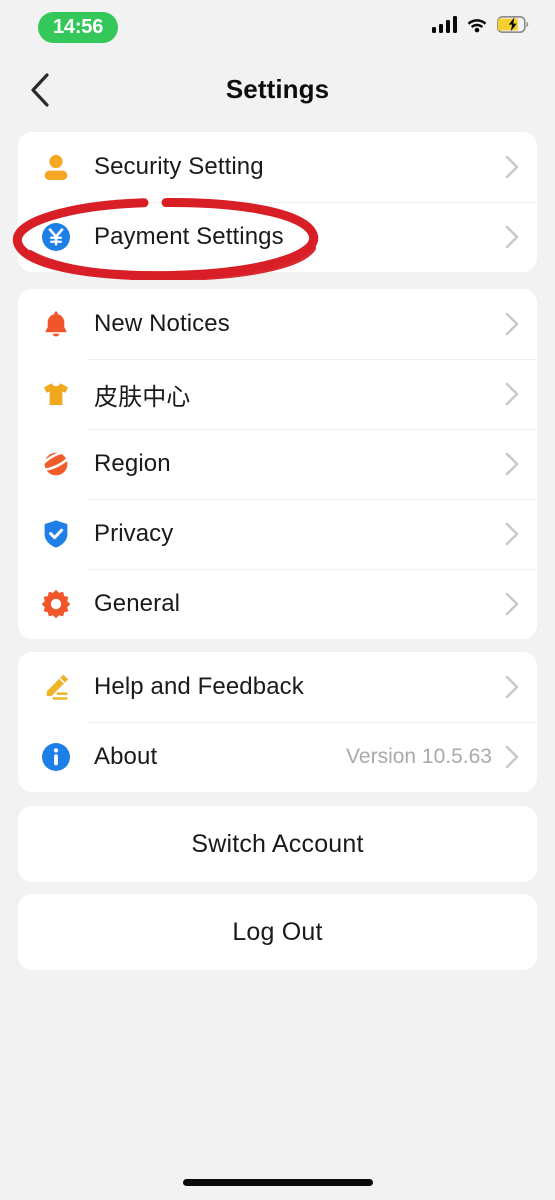  I want to click on settings-row-security-setting: Security Setting, so click(277, 167).